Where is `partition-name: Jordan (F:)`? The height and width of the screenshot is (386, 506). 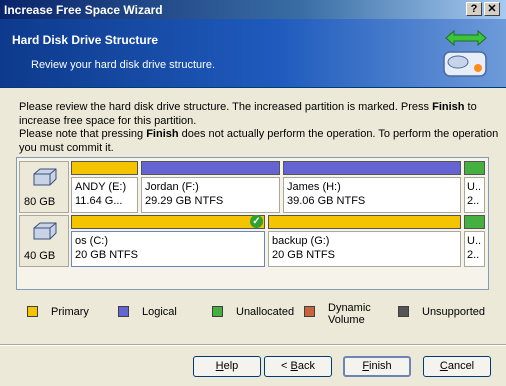 partition-name: Jordan (F:) is located at coordinates (172, 187).